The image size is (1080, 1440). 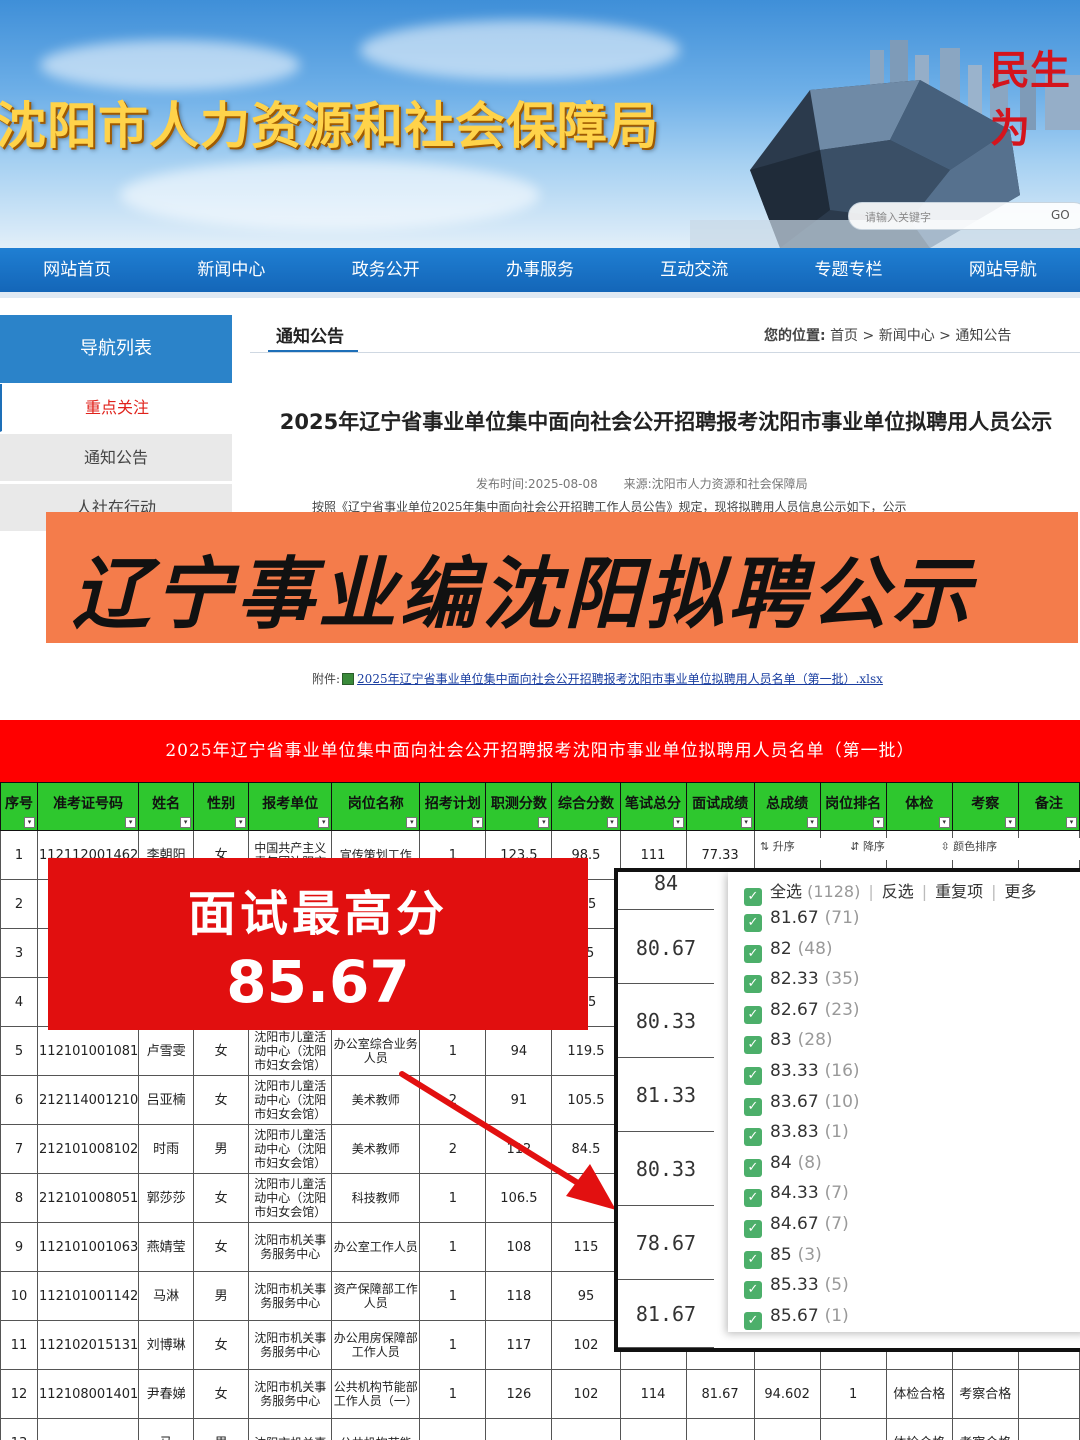 I want to click on cell-seq: 4, so click(x=19, y=1002).